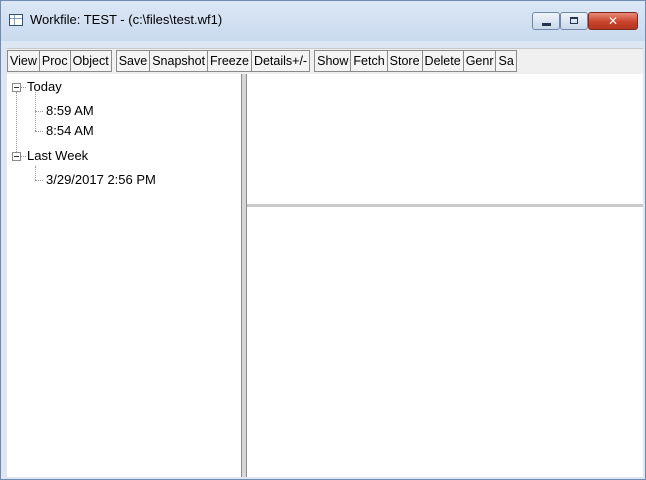 The height and width of the screenshot is (480, 646). I want to click on minimize-button, so click(546, 21).